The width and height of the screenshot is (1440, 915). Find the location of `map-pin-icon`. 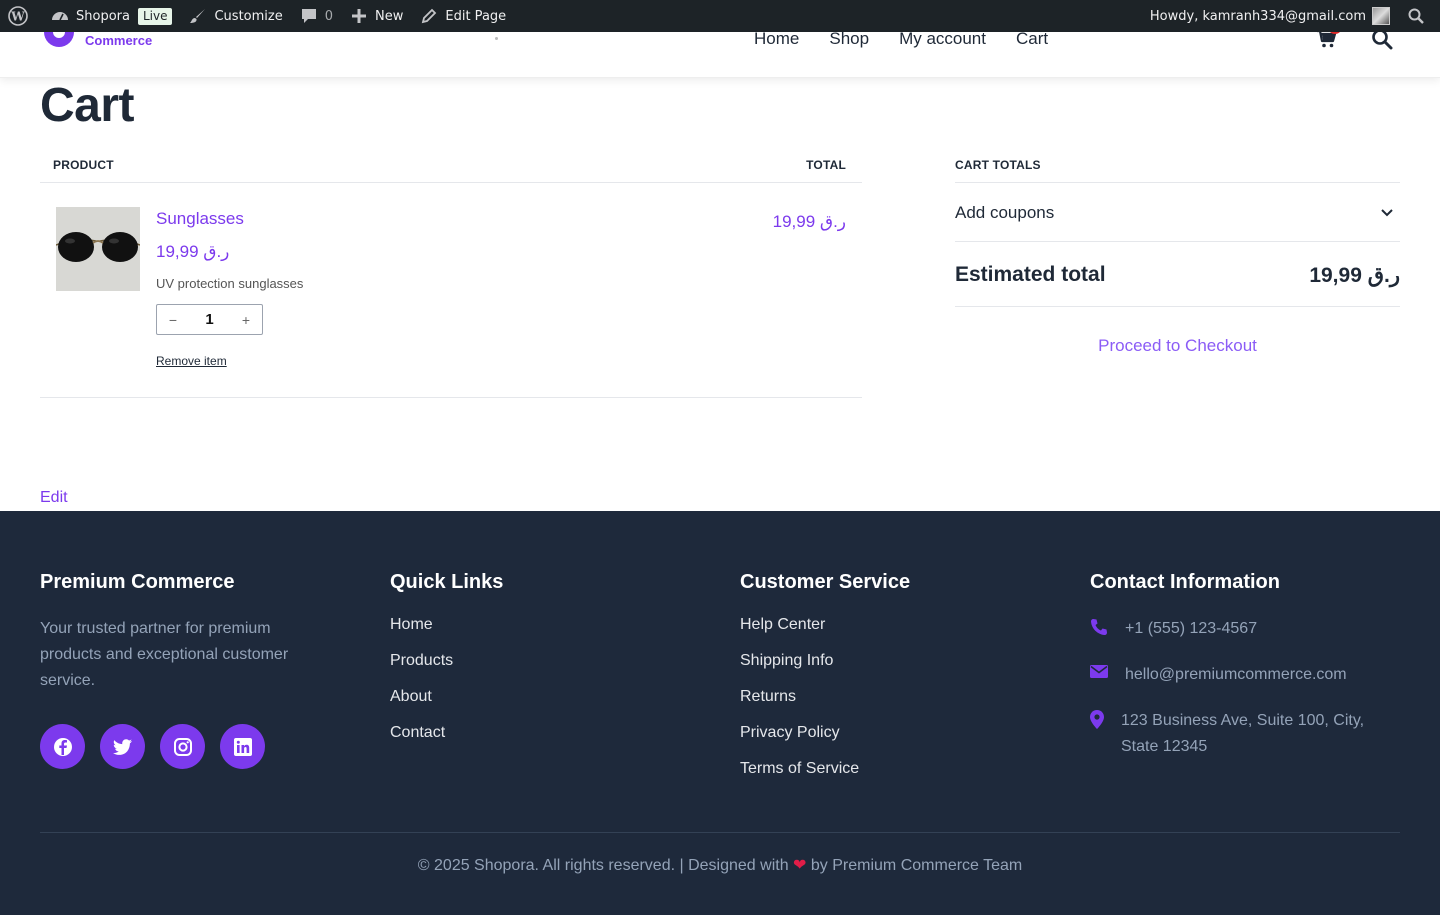

map-pin-icon is located at coordinates (1105, 721).